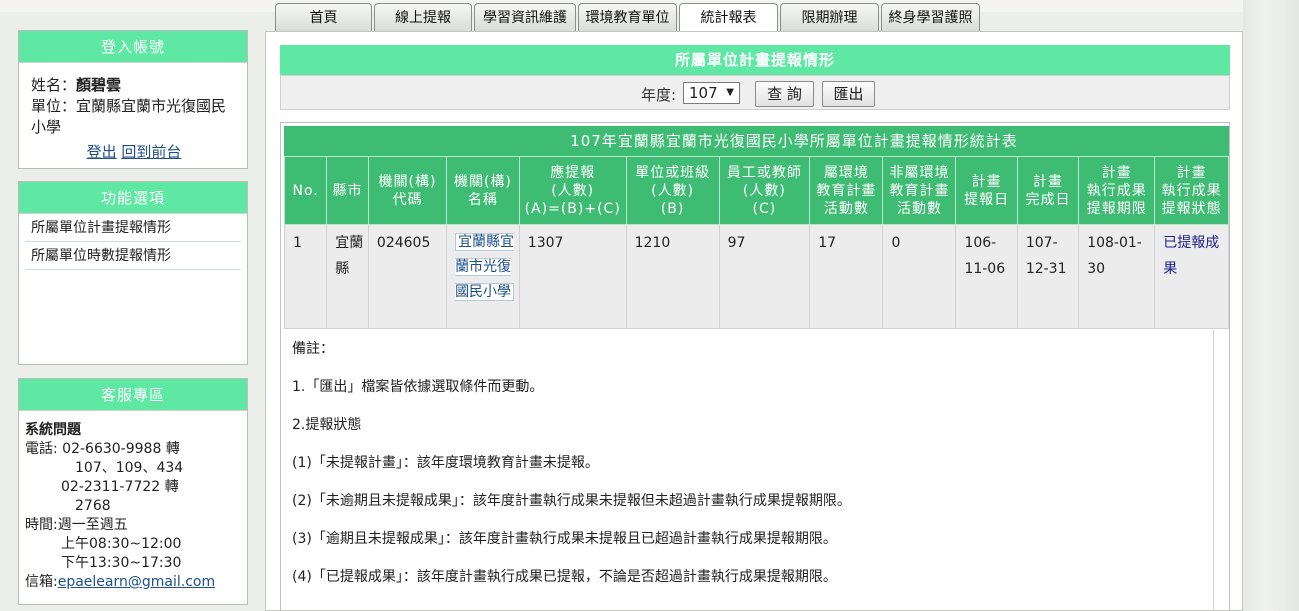  I want to click on column-header: 屬環境 教育計畫 活動數, so click(846, 190).